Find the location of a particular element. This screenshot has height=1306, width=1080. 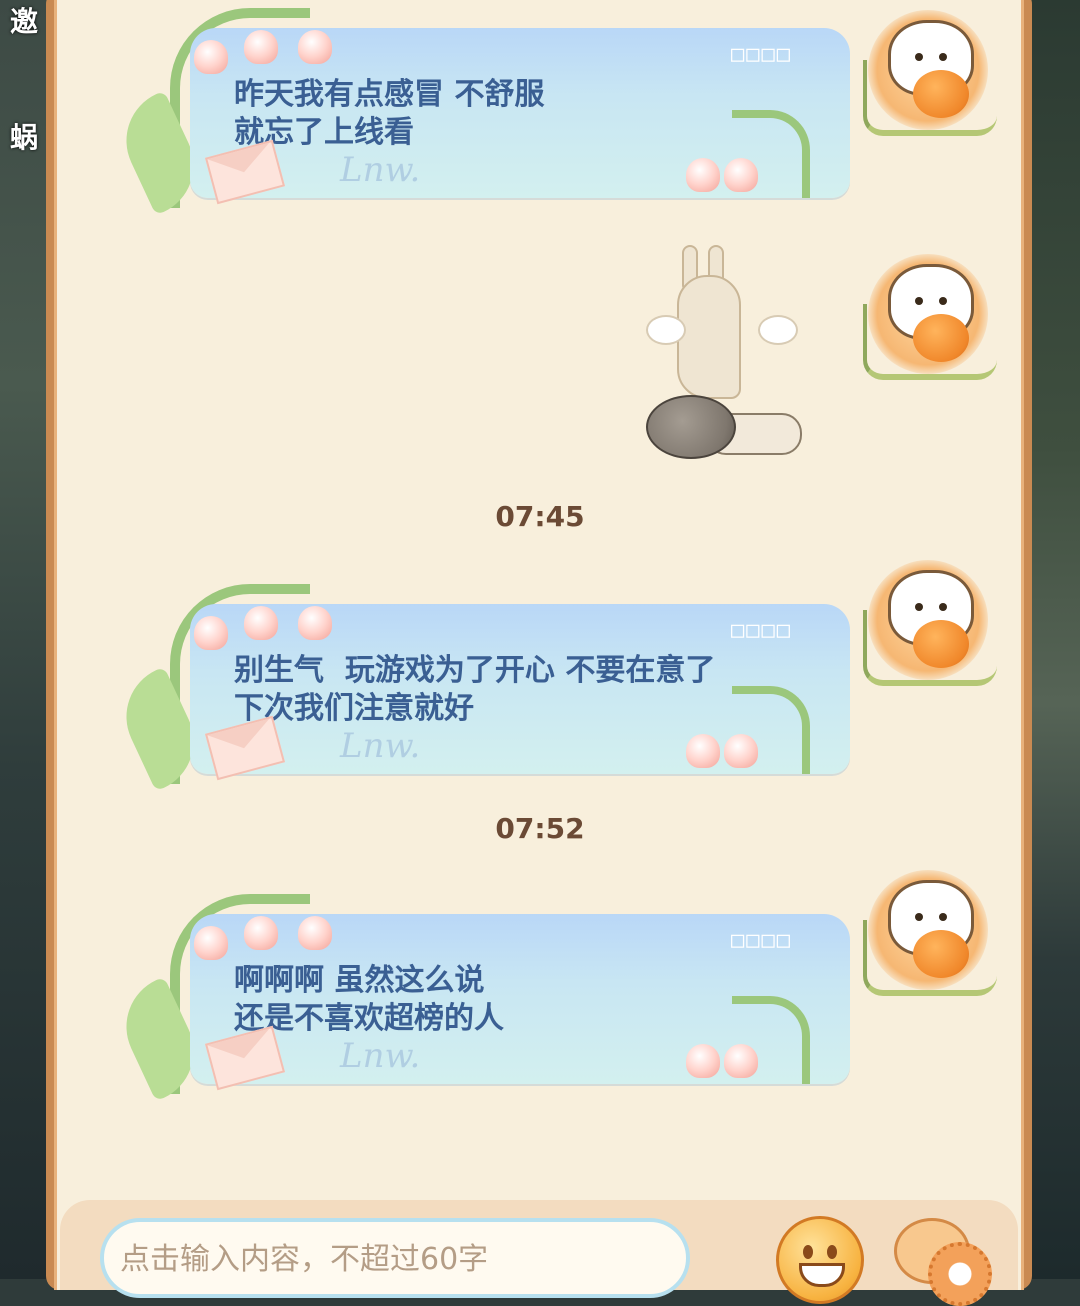

message-bubble: □□□□ 别生气 玩游戏为了开心 不要在意了 下次我们注意就好 Lnw. is located at coordinates (520, 689).